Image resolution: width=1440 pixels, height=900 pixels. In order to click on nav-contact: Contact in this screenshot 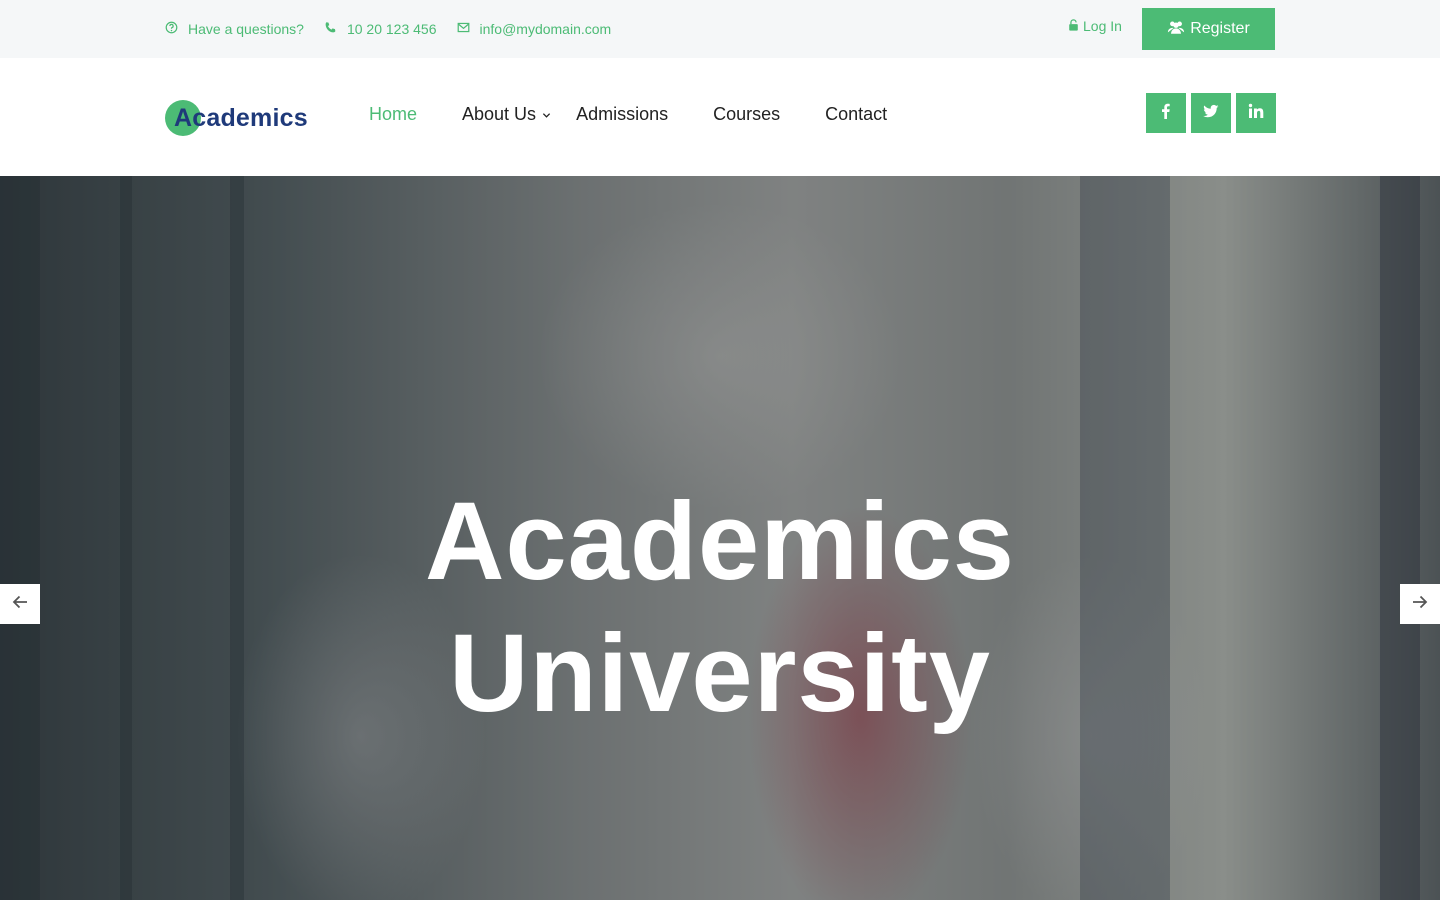, I will do `click(856, 114)`.